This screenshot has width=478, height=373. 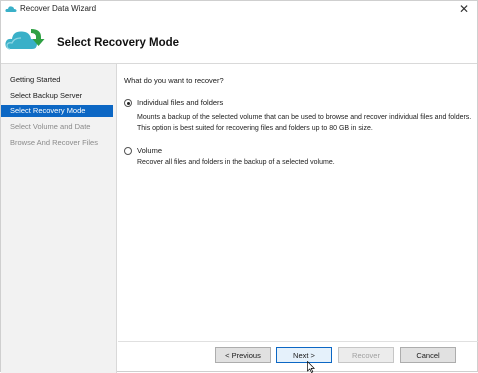 What do you see at coordinates (58, 8) in the screenshot?
I see `window-title: Recover Data Wizard` at bounding box center [58, 8].